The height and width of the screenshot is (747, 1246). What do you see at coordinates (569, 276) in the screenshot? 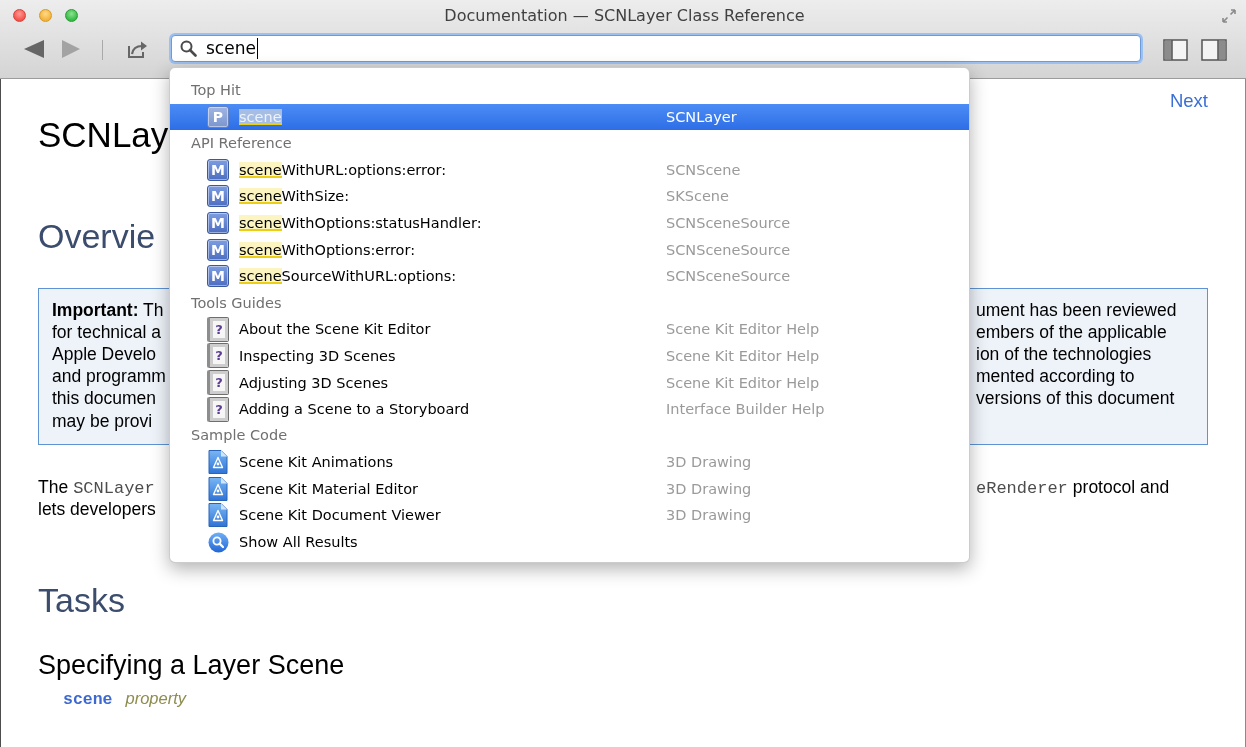
I see `result-row: M sceneSourceWithURL:options: SCNSceneSource` at bounding box center [569, 276].